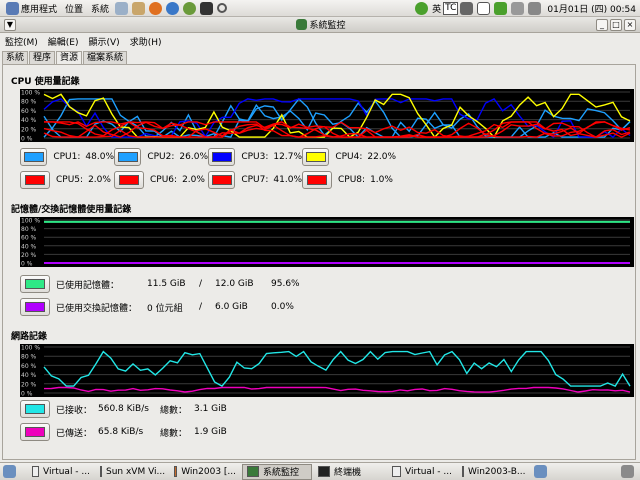 The width and height of the screenshot is (640, 480). I want to click on network-icon, so click(518, 8).